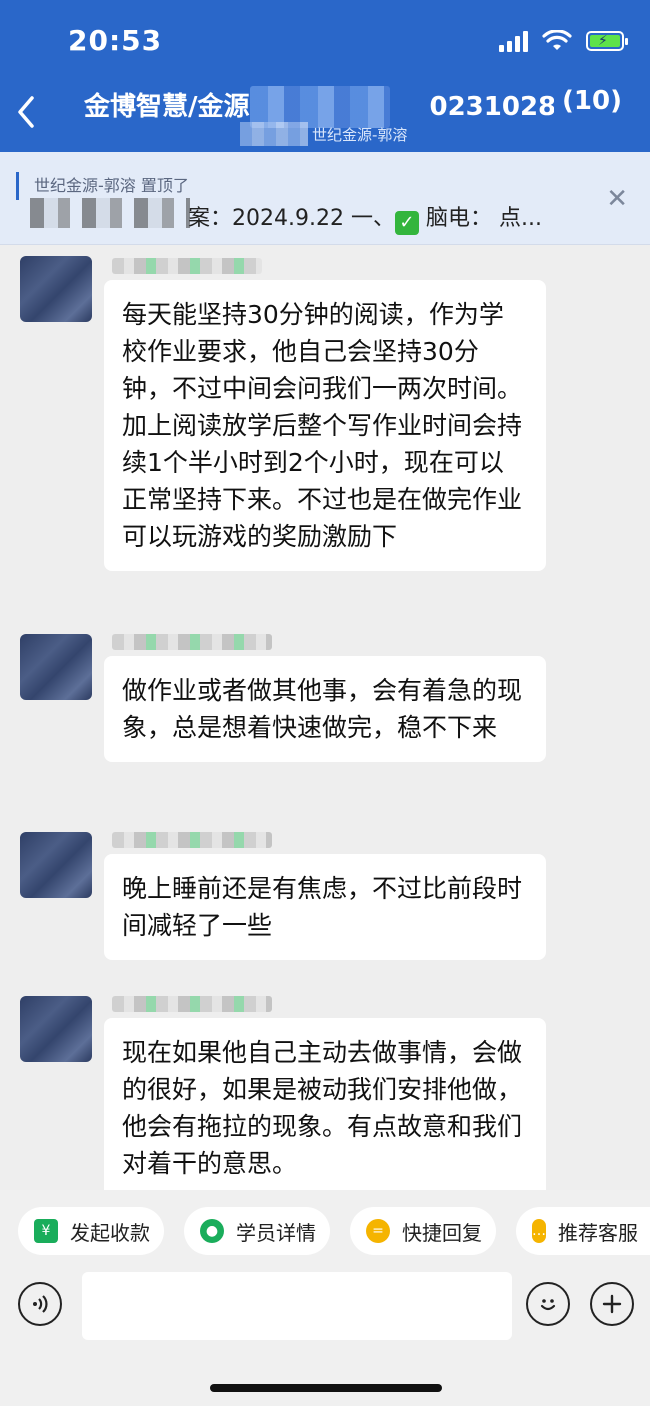  What do you see at coordinates (27, 112) in the screenshot?
I see `back-chevron-icon` at bounding box center [27, 112].